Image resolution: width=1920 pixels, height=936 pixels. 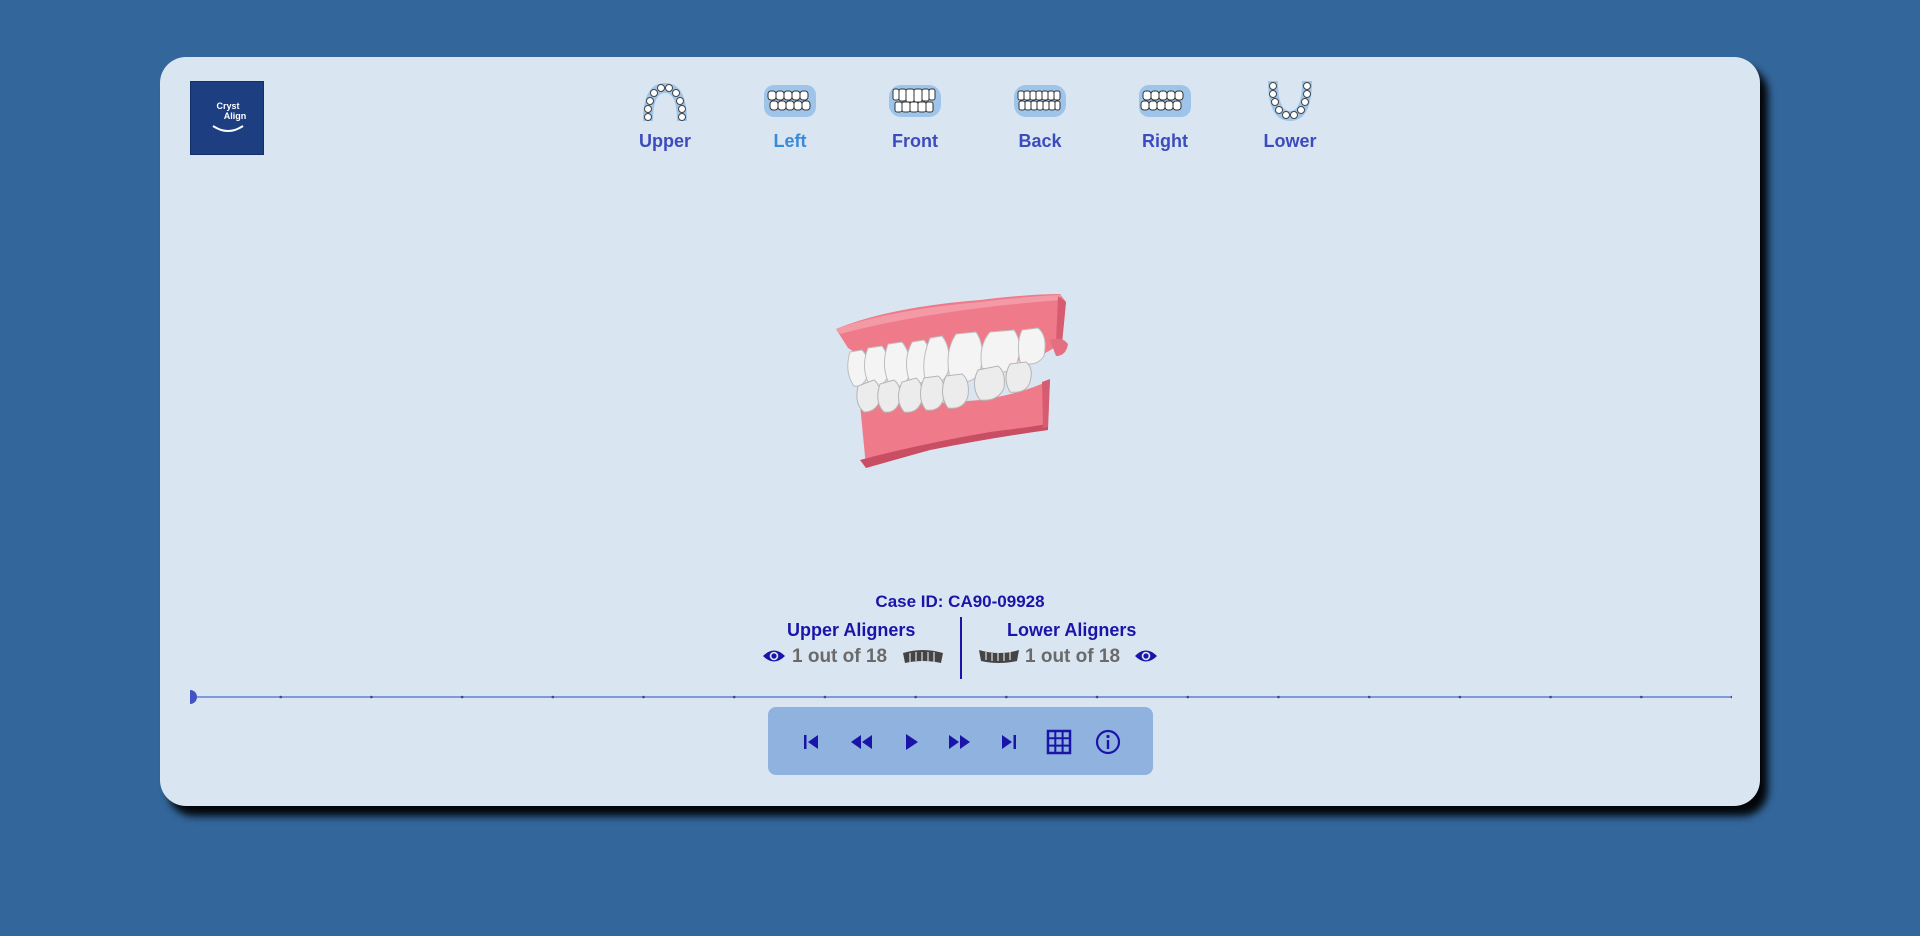 What do you see at coordinates (1146, 656) in the screenshot?
I see `lower-visibility-eye-icon` at bounding box center [1146, 656].